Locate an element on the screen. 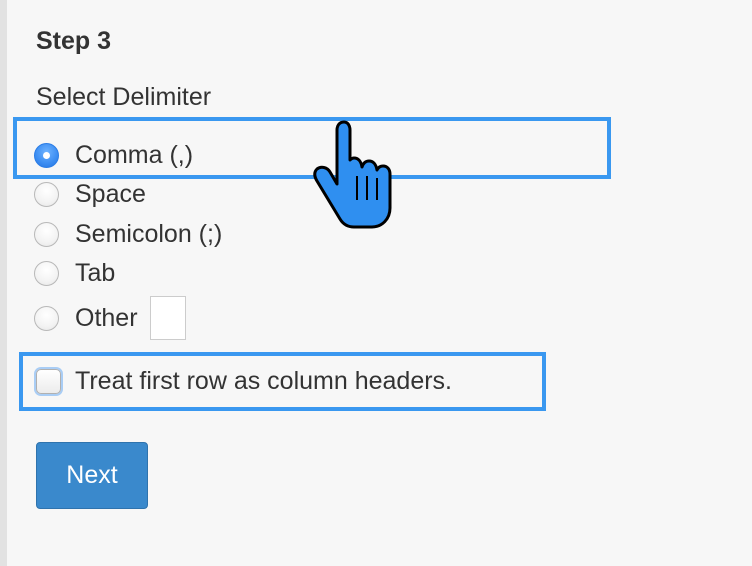 The image size is (752, 566). headers-checkbox-option: Treat first row as column headers. is located at coordinates (244, 381).